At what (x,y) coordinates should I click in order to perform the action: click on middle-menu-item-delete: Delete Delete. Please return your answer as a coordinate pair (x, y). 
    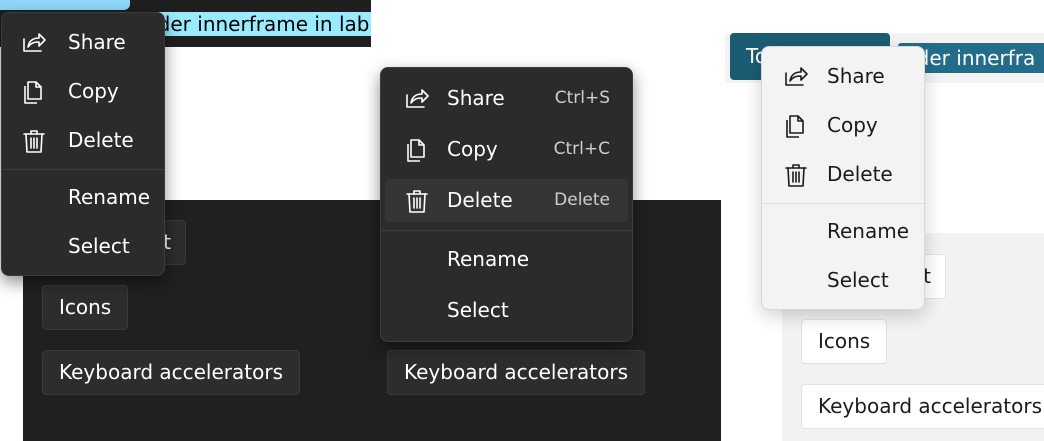
    Looking at the image, I should click on (506, 200).